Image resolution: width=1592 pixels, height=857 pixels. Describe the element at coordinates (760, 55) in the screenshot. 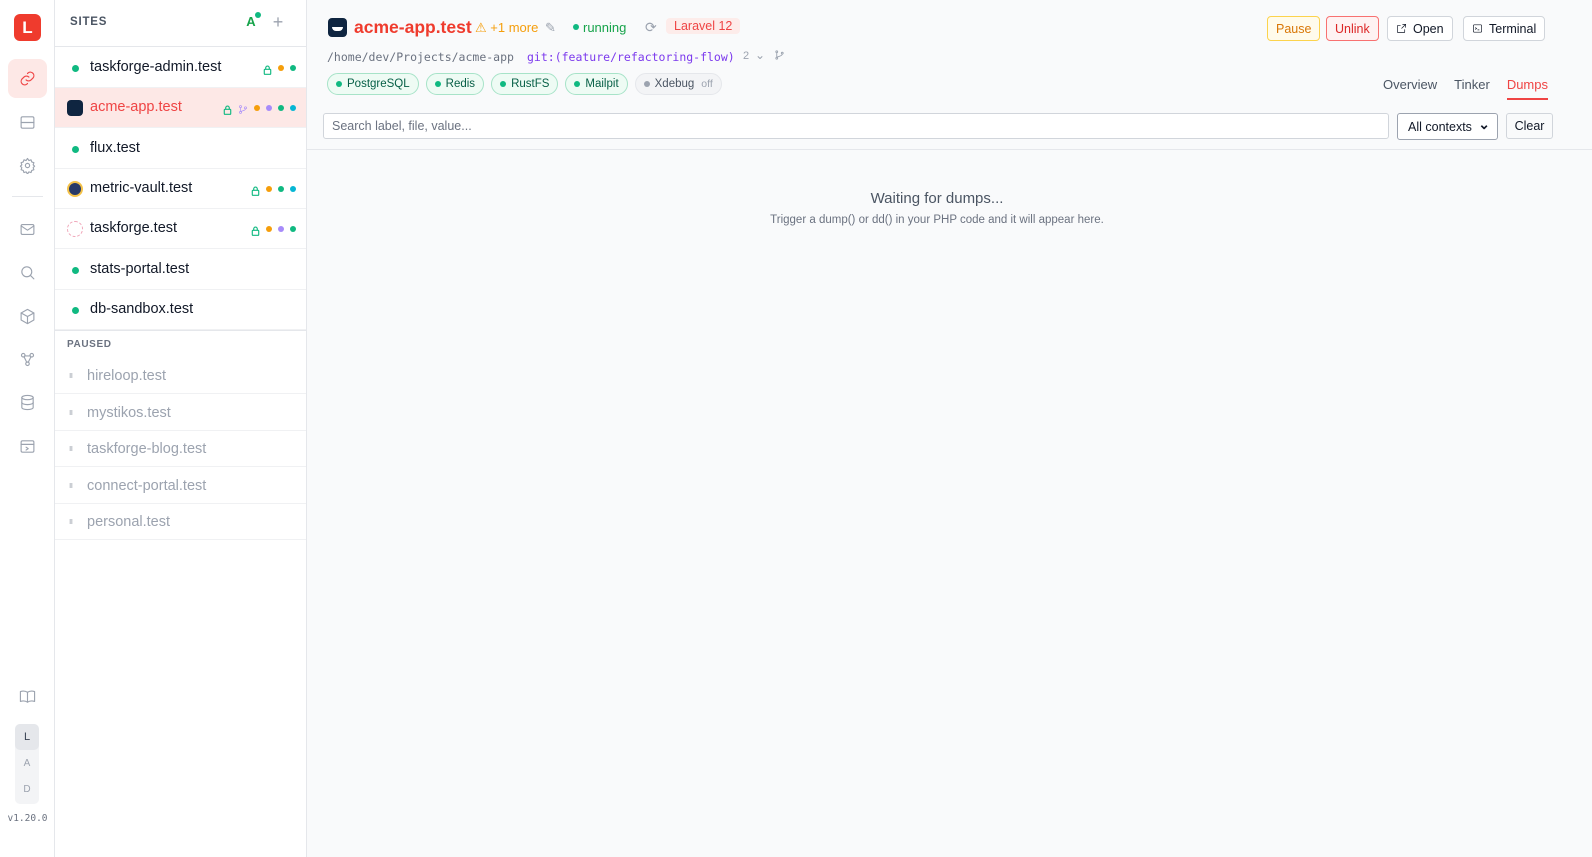

I see `chevron-down-icon: ⌄` at that location.